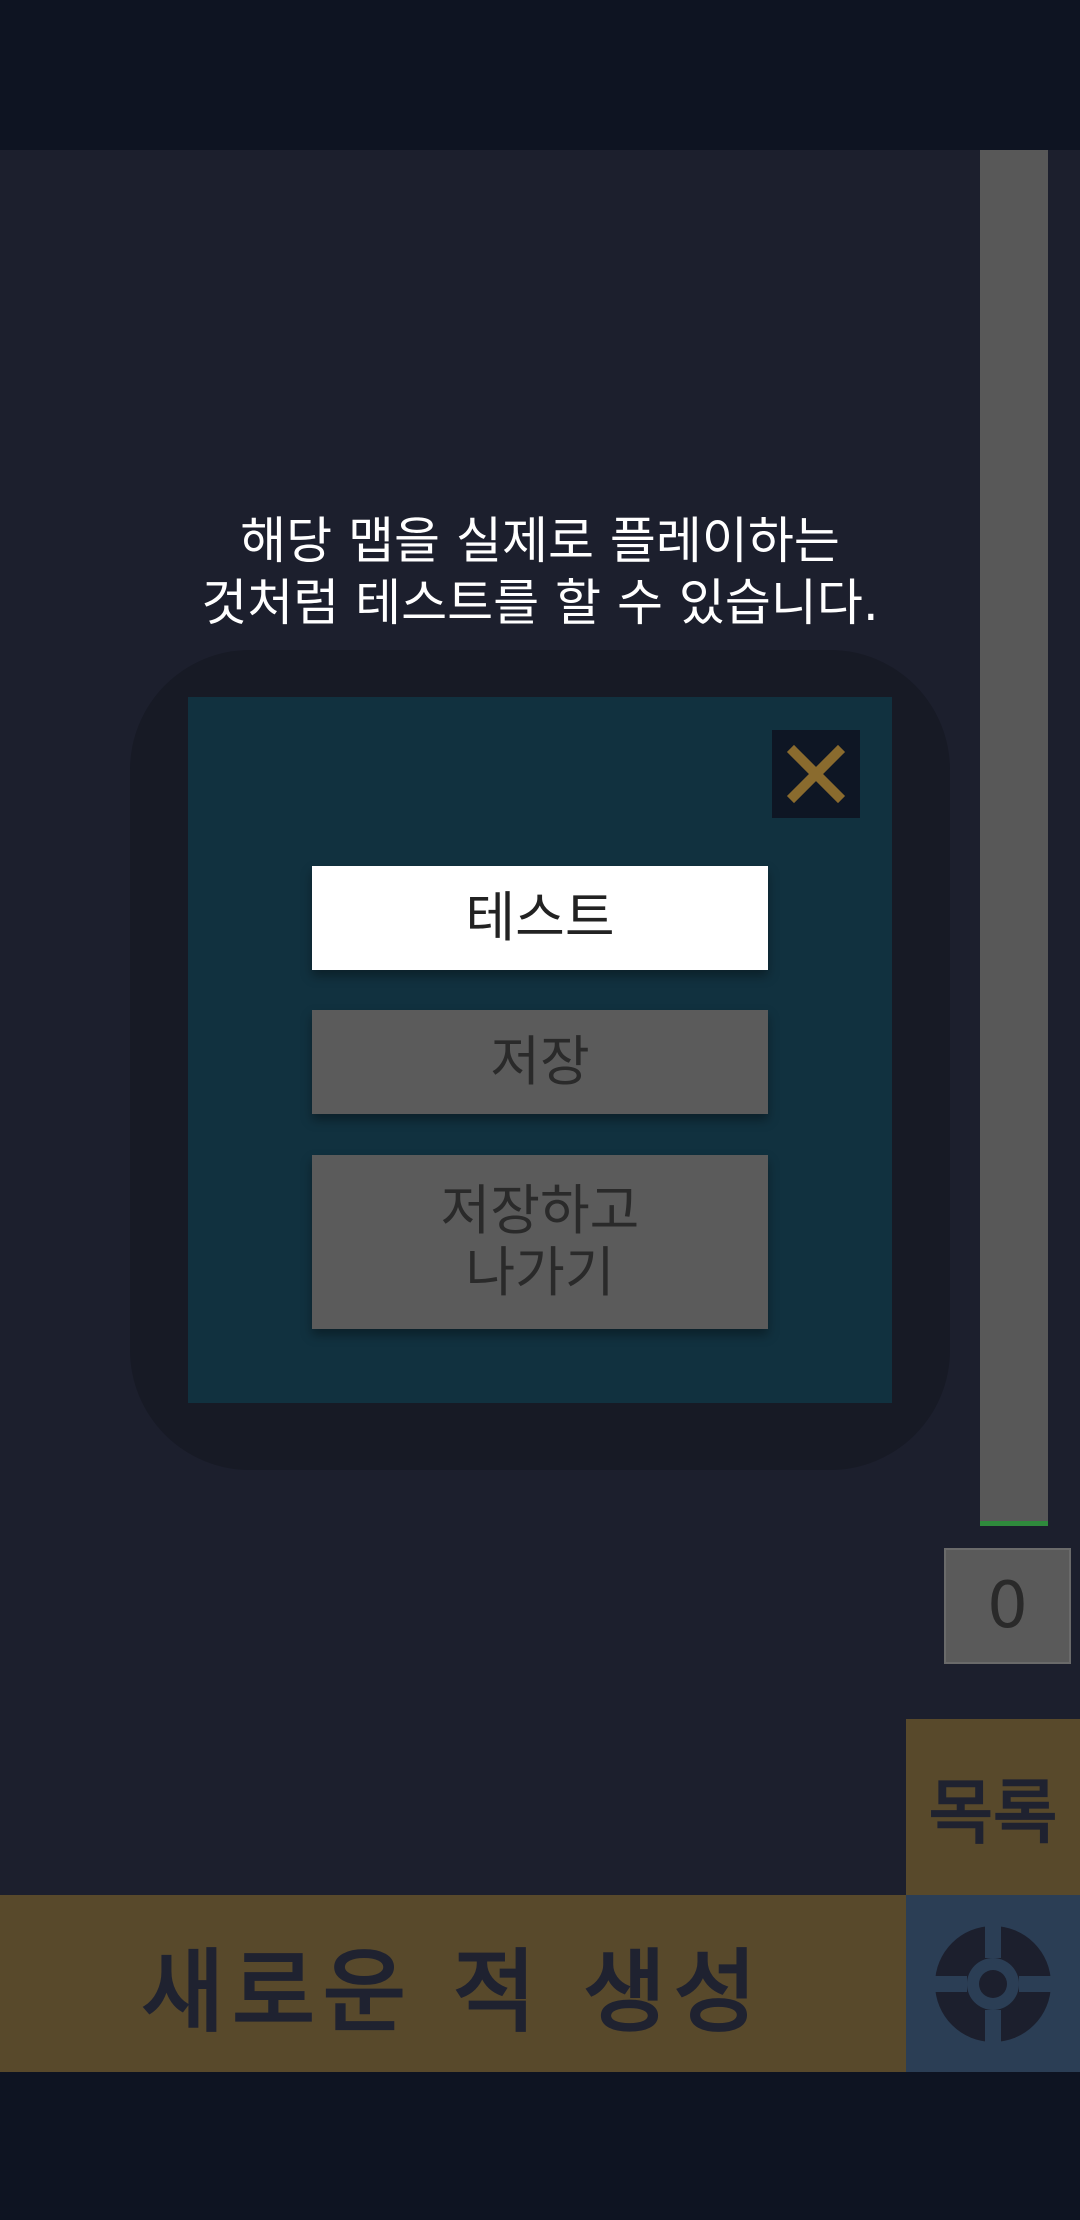 Image resolution: width=1080 pixels, height=2220 pixels. I want to click on slider-value-box: 0, so click(1007, 1606).